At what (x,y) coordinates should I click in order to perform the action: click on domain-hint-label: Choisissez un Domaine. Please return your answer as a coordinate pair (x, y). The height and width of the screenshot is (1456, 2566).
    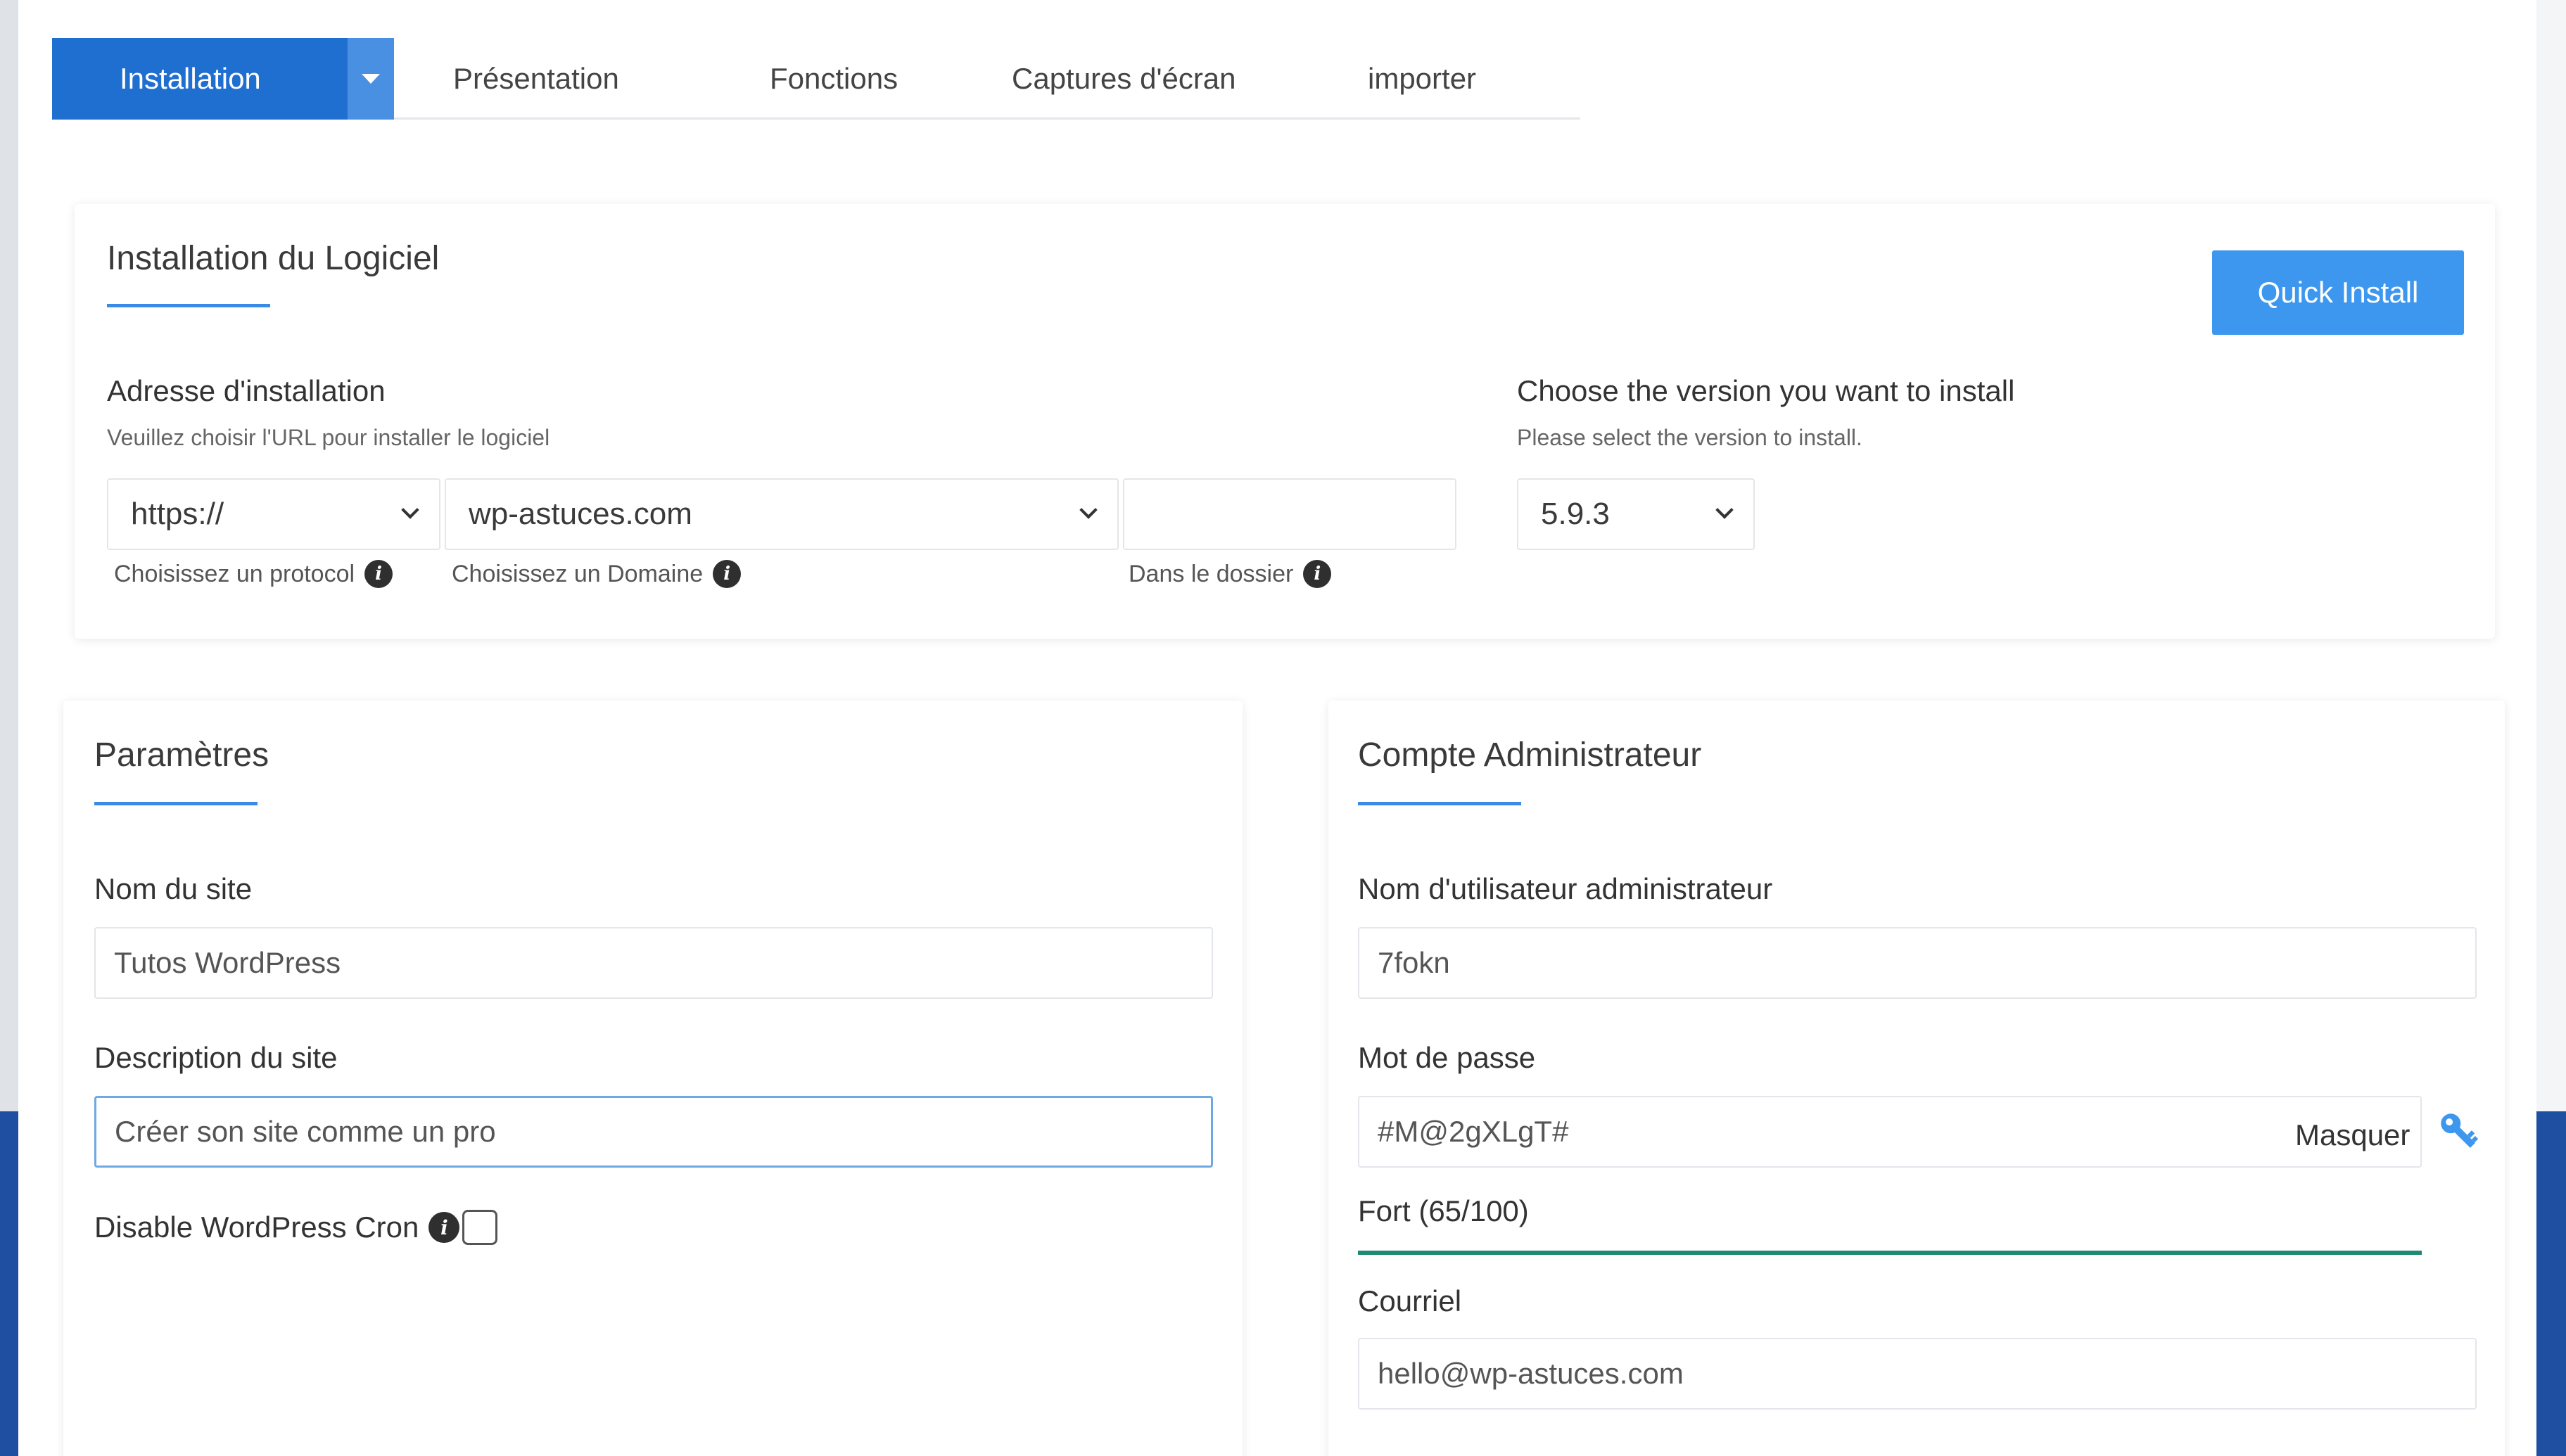
    Looking at the image, I should click on (578, 573).